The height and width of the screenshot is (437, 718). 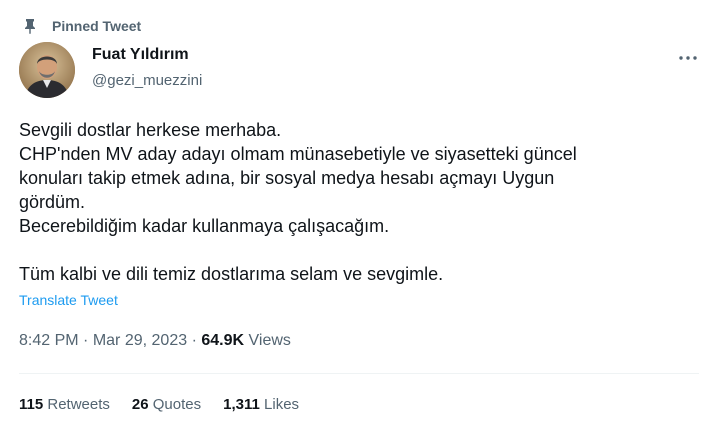 What do you see at coordinates (68, 300) in the screenshot?
I see `translate-tweet-link: Translate Tweet` at bounding box center [68, 300].